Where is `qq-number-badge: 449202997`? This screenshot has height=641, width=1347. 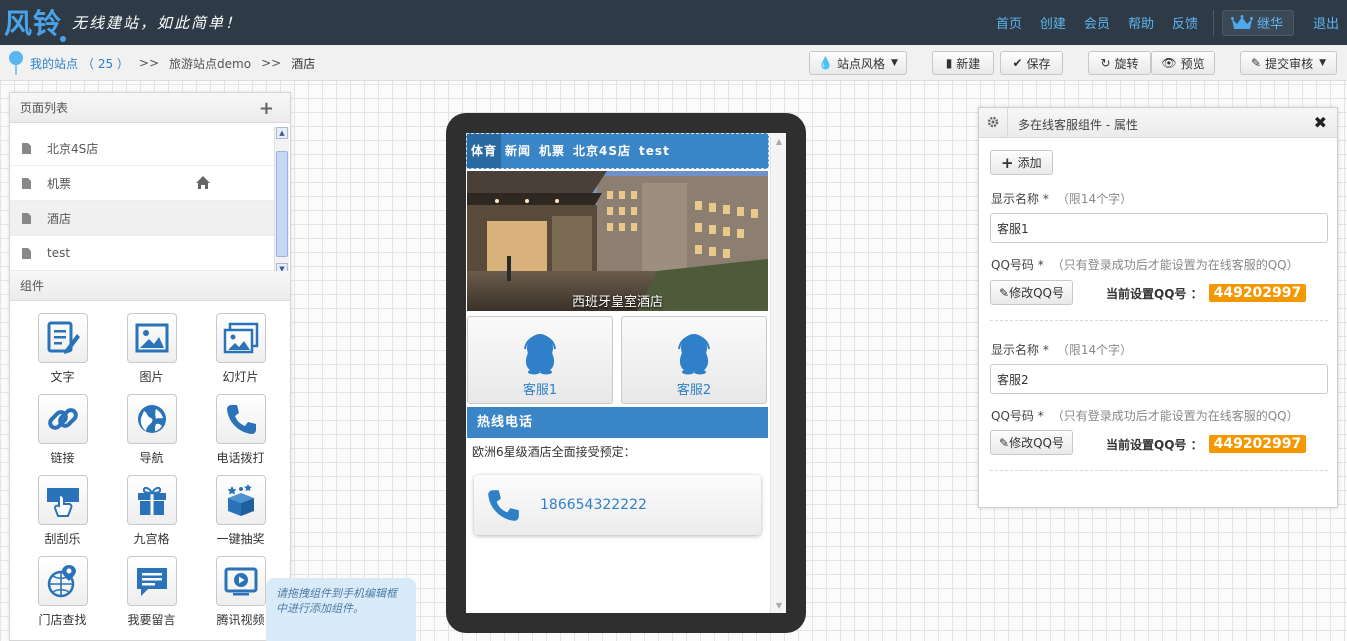 qq-number-badge: 449202997 is located at coordinates (1257, 444).